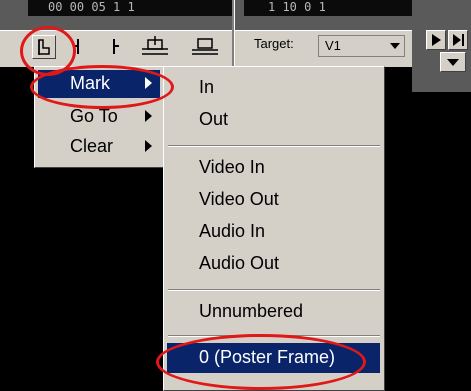 The height and width of the screenshot is (391, 471). I want to click on submenu-item-in: In, so click(273, 88).